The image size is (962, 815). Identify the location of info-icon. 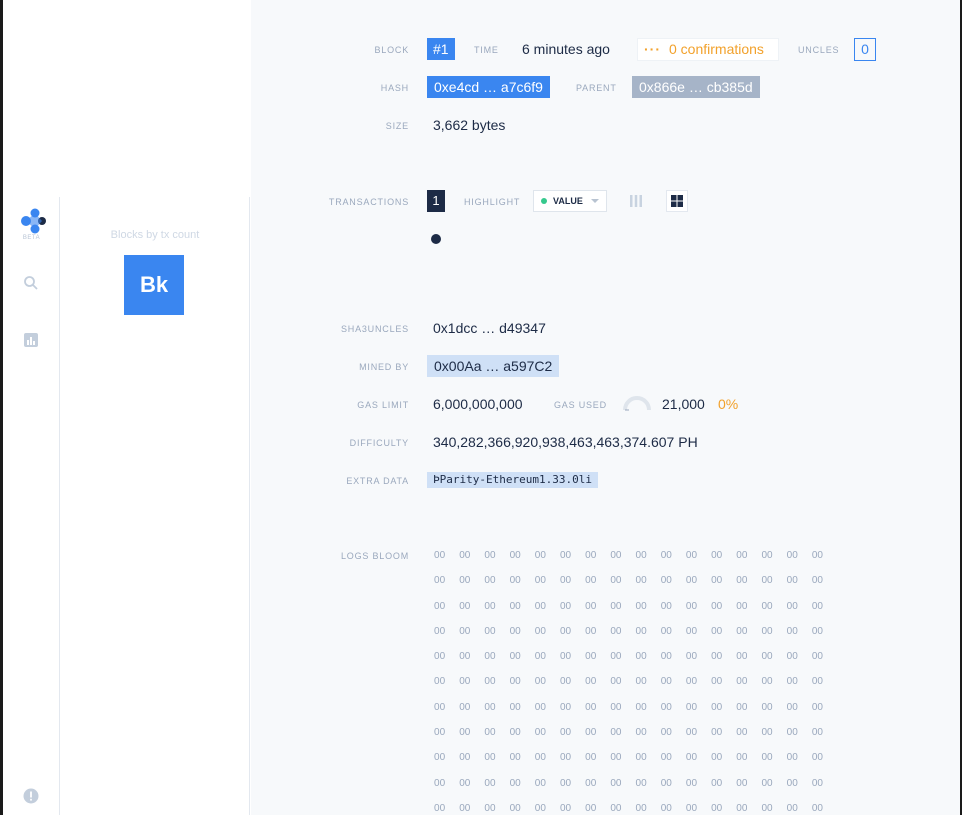
(31, 796).